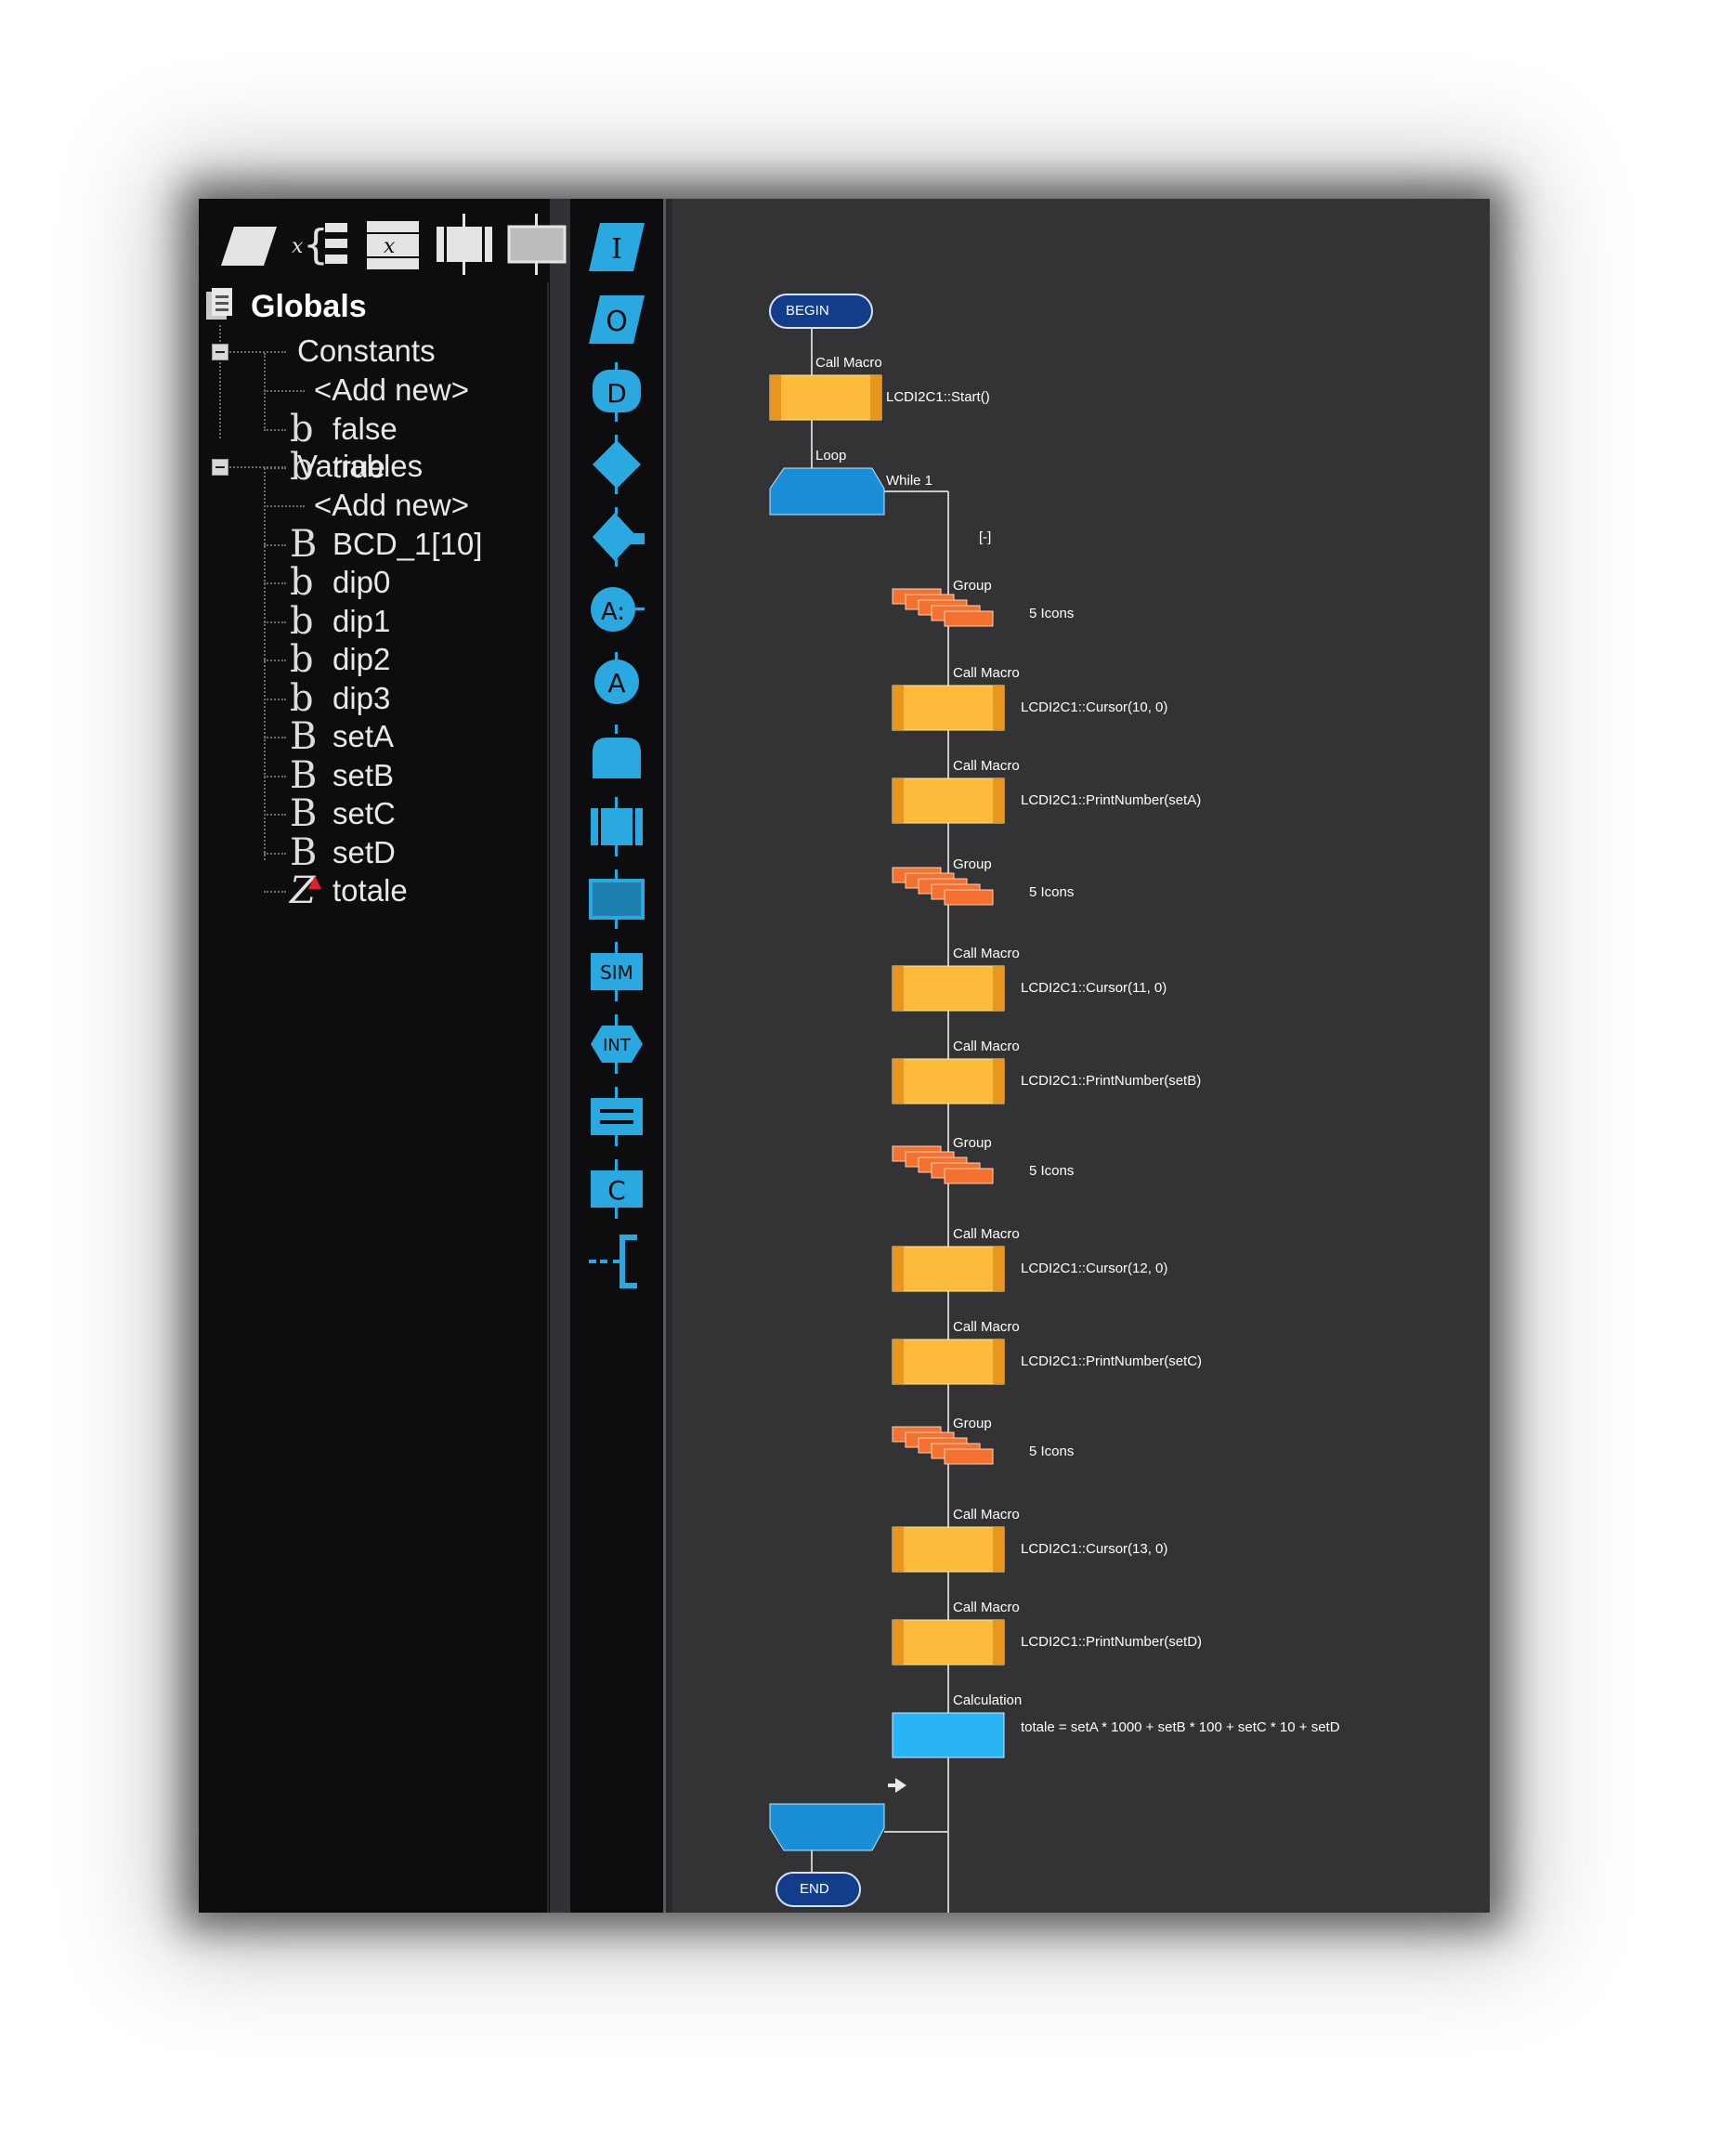 The width and height of the screenshot is (1734, 2156). Describe the element at coordinates (220, 352) in the screenshot. I see `constants-collapse-toggle` at that location.